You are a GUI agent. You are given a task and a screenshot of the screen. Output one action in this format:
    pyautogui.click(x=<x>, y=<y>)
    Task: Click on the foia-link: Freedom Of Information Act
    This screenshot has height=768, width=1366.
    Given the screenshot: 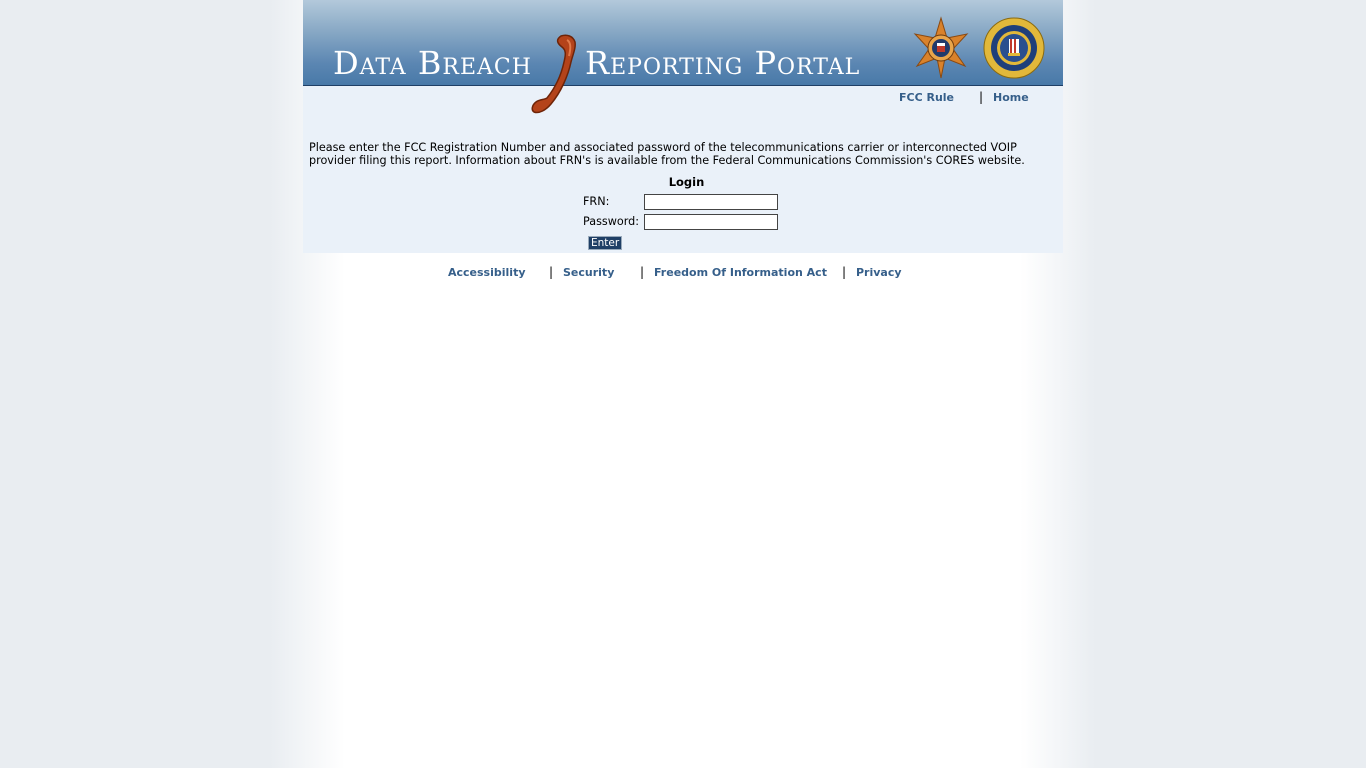 What is the action you would take?
    pyautogui.click(x=740, y=272)
    